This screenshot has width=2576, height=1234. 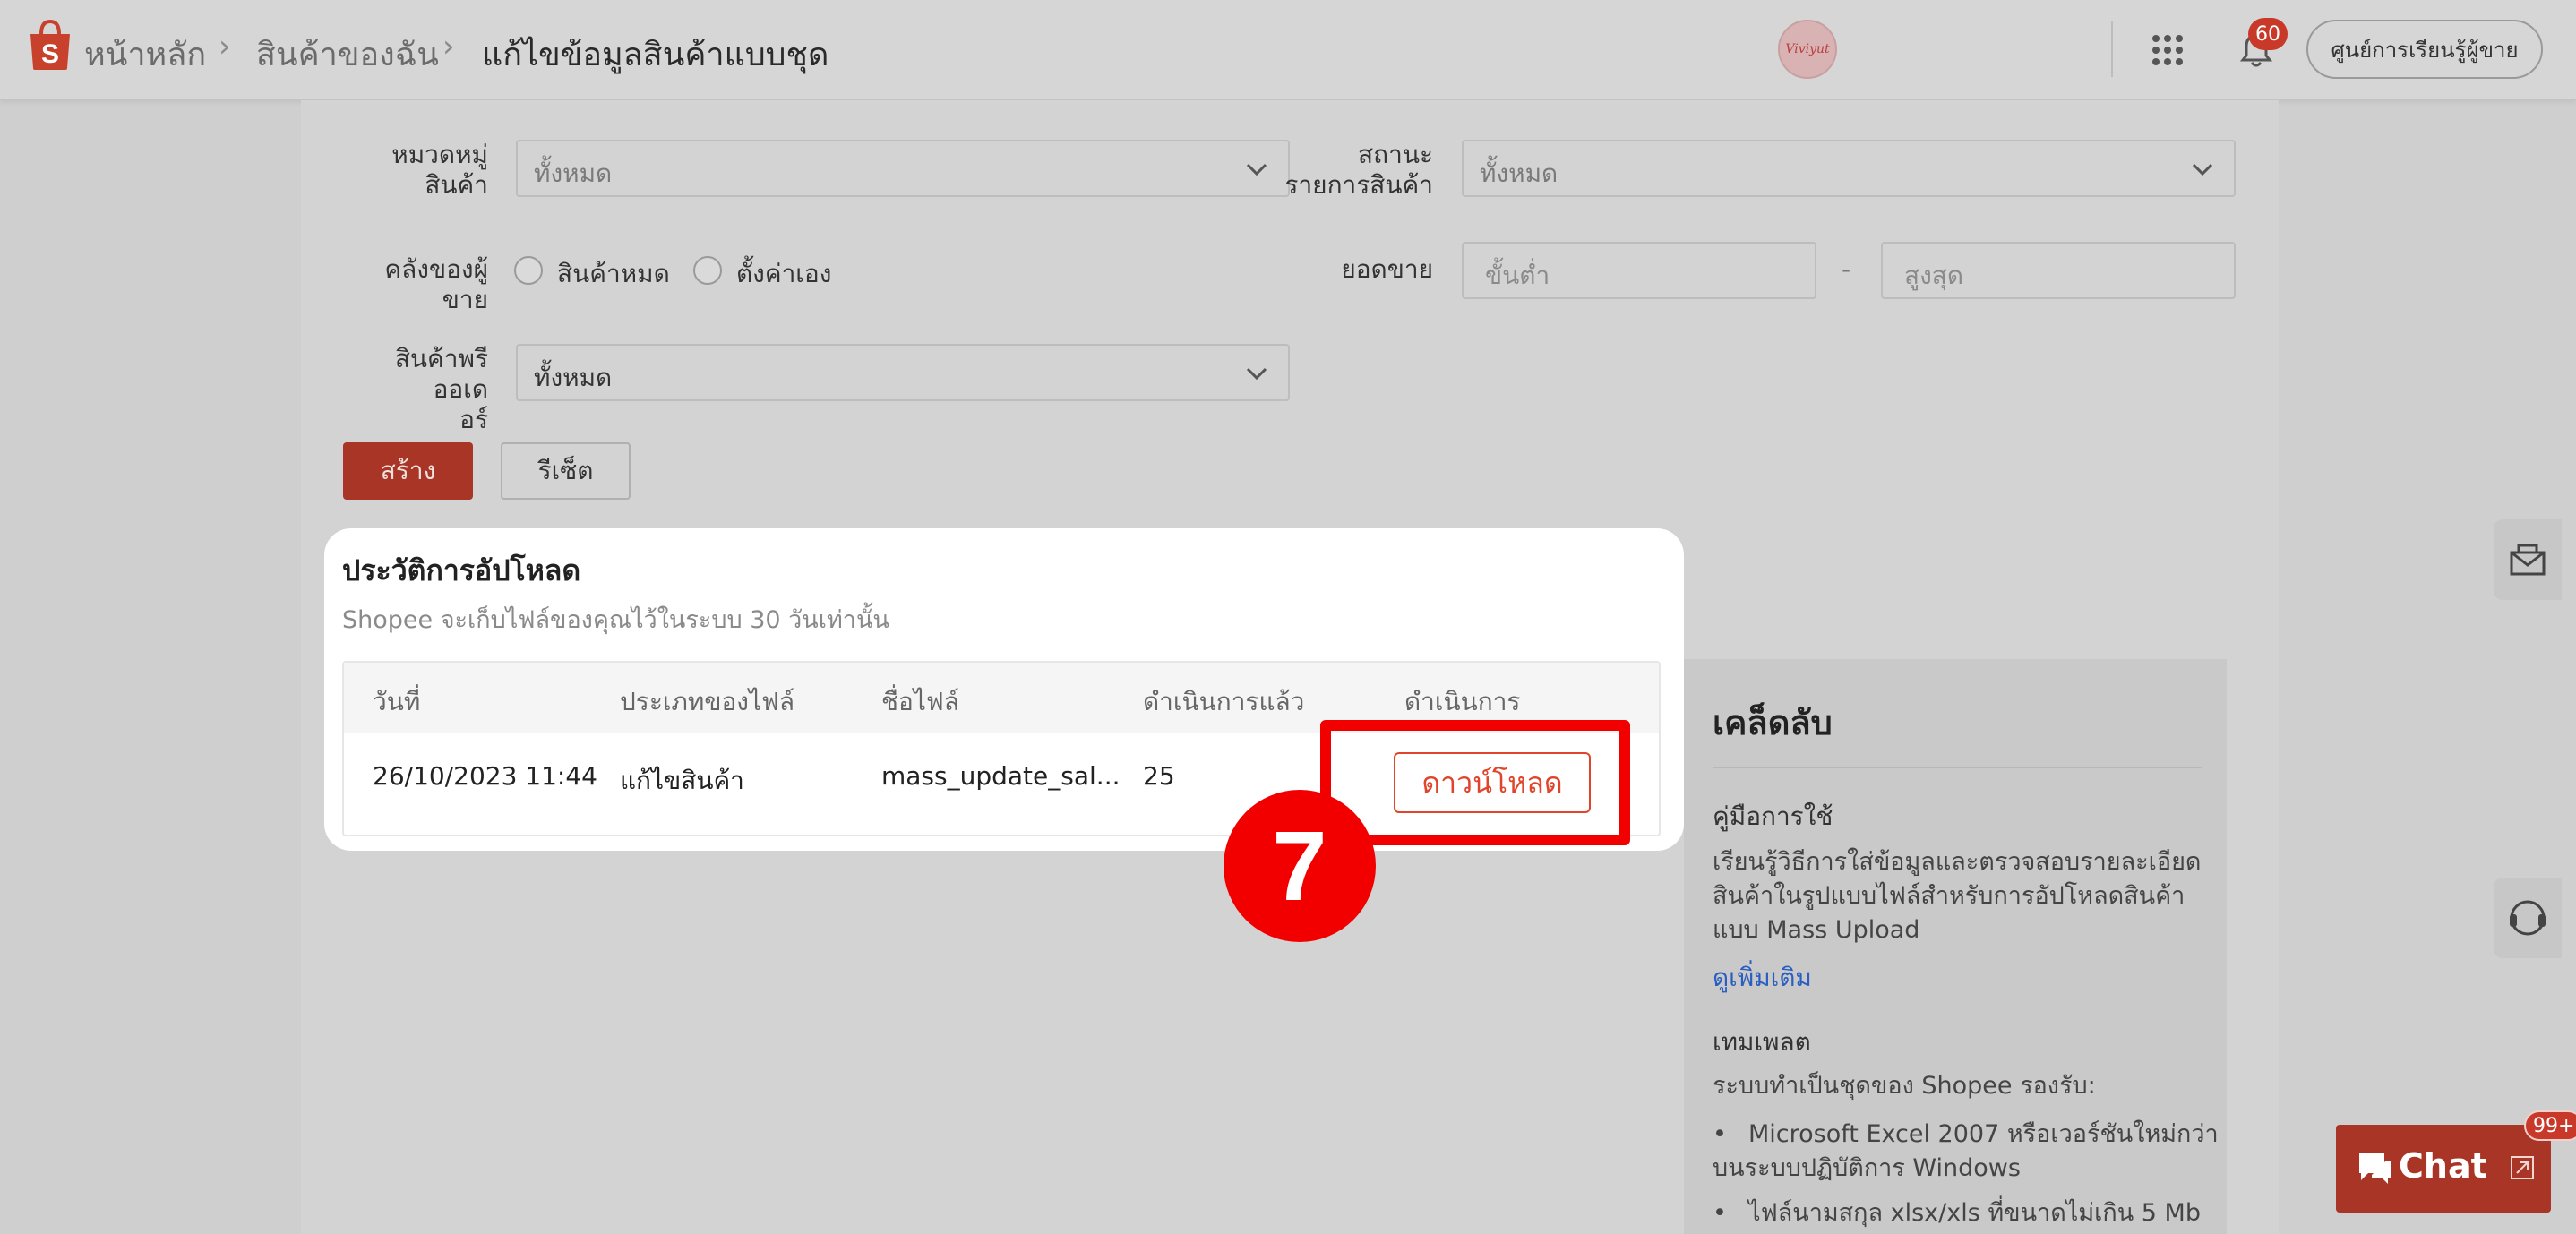 I want to click on notification-badge: 60, so click(x=2268, y=34).